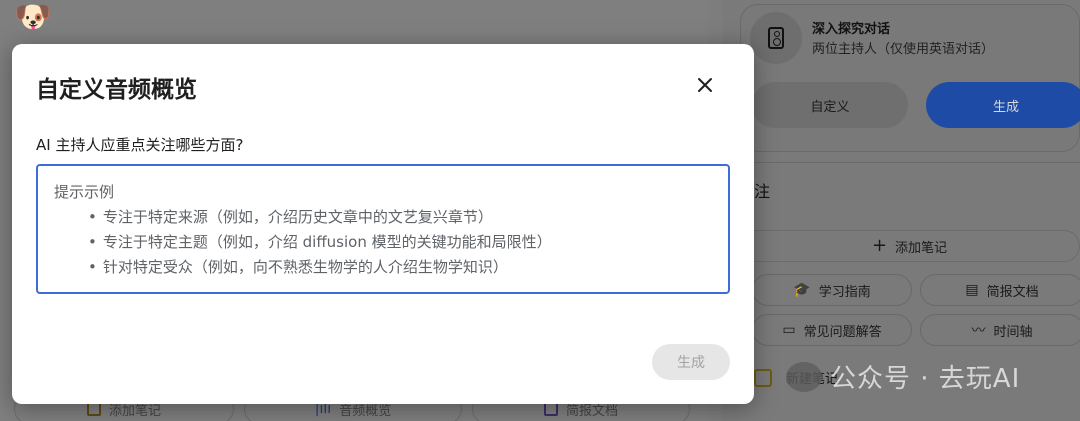 The image size is (1080, 421). What do you see at coordinates (691, 362) in the screenshot?
I see `generate-button: 生成` at bounding box center [691, 362].